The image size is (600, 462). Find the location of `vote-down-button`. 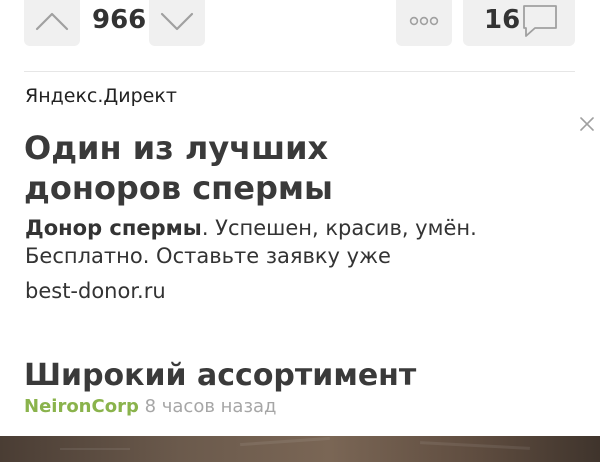

vote-down-button is located at coordinates (177, 23).